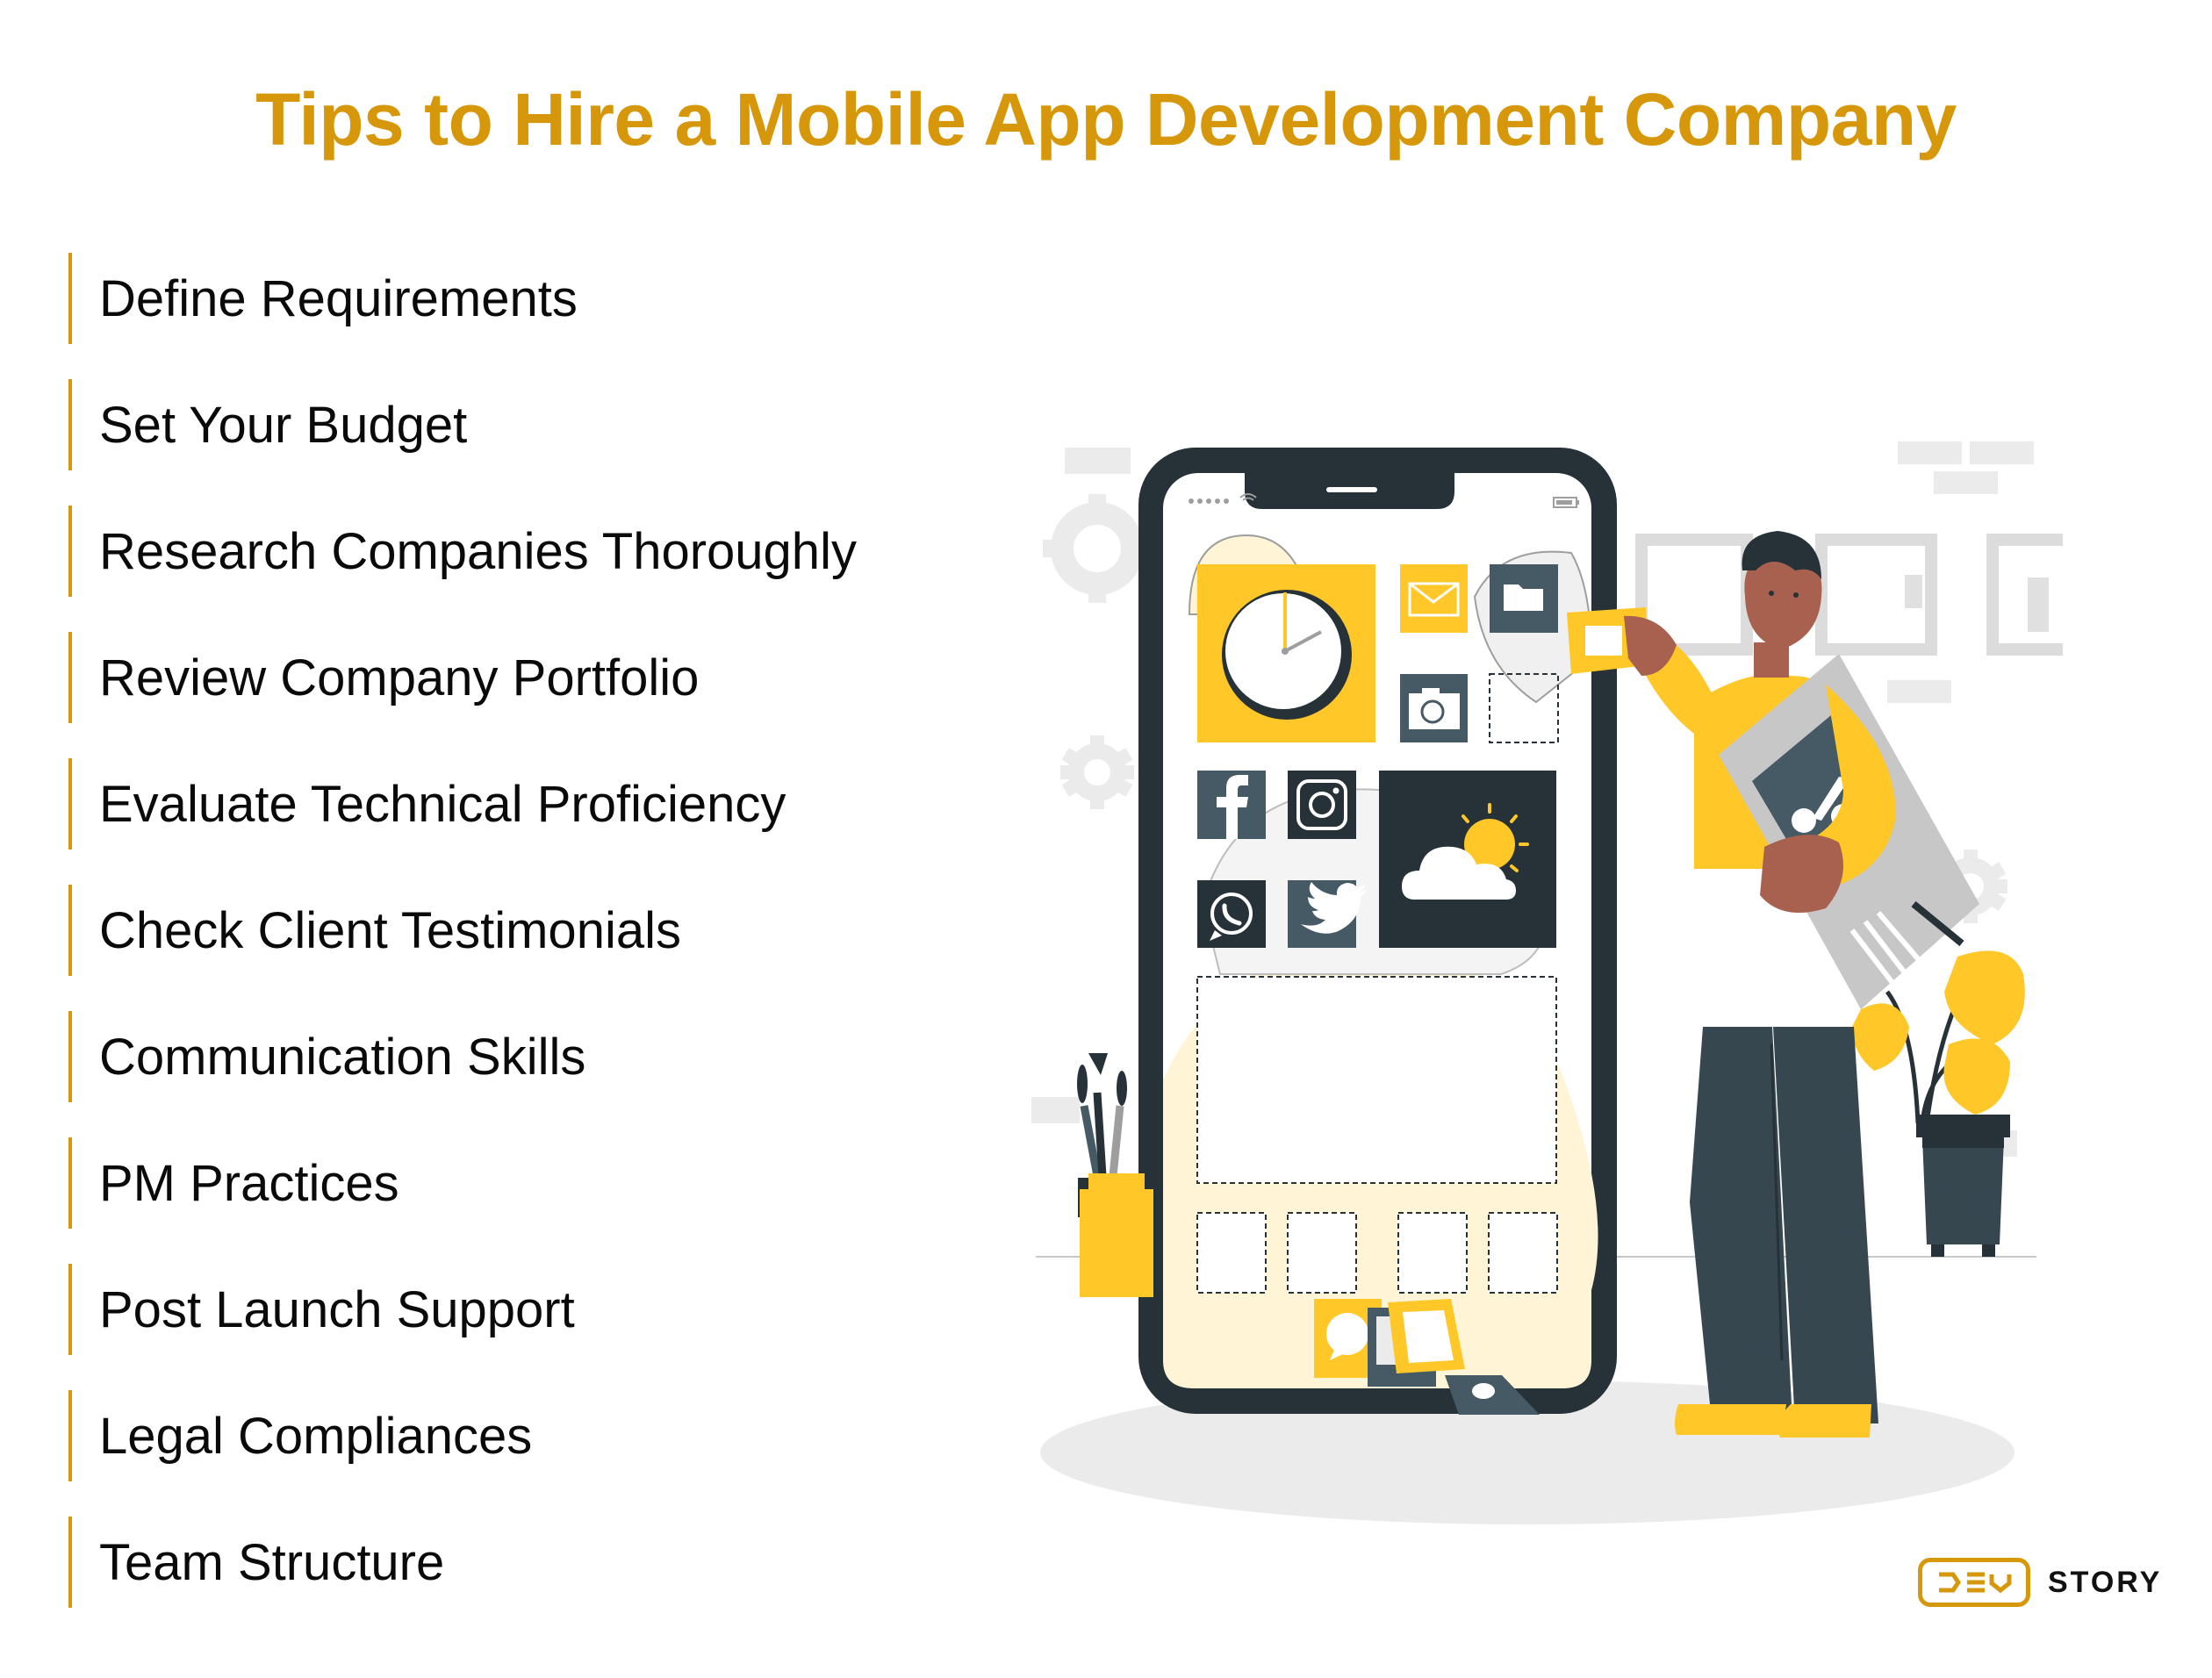 This screenshot has height=1678, width=2212. I want to click on tip-label: Check Client Testimonials, so click(390, 930).